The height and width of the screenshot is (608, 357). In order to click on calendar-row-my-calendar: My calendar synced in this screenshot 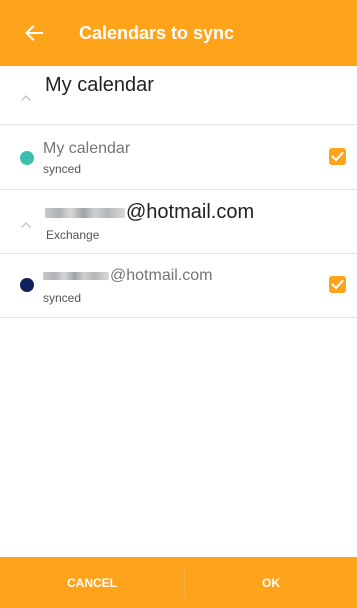, I will do `click(178, 157)`.